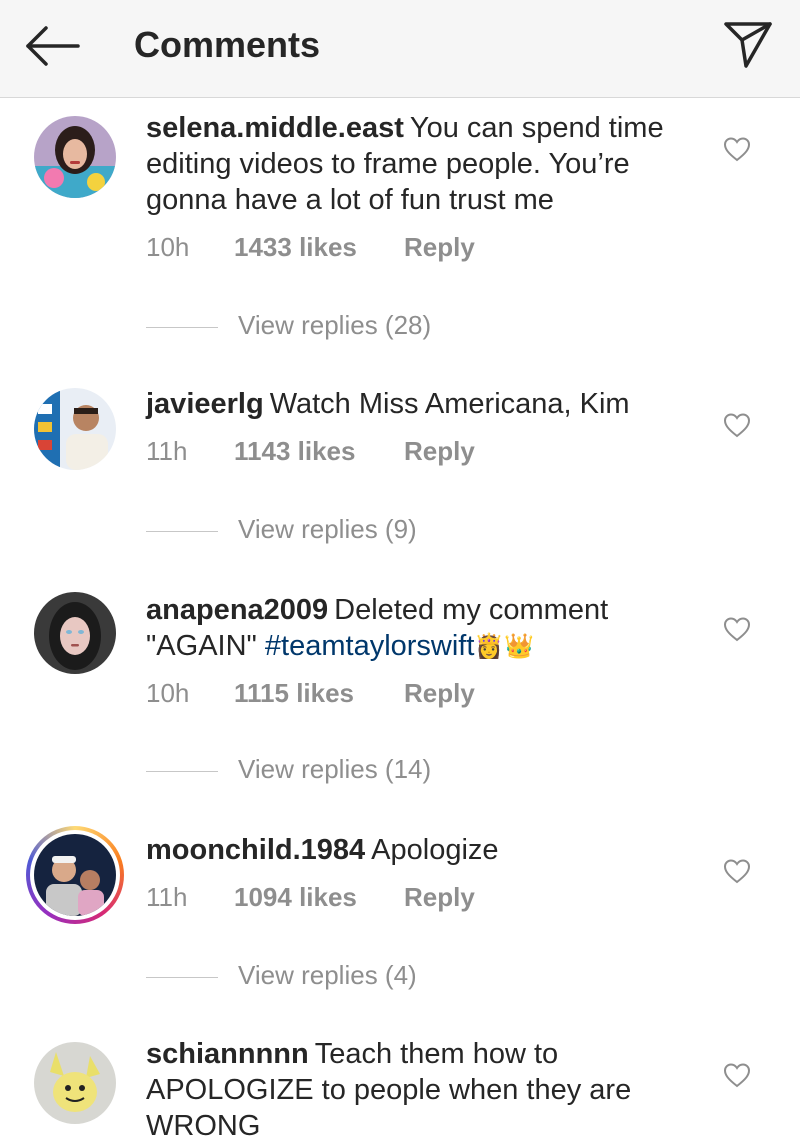 The image size is (800, 1144). I want to click on view-replies-label: View replies (9), so click(327, 529).